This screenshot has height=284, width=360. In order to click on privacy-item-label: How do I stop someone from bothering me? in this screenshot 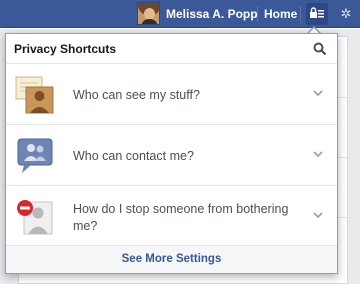, I will do `click(181, 217)`.